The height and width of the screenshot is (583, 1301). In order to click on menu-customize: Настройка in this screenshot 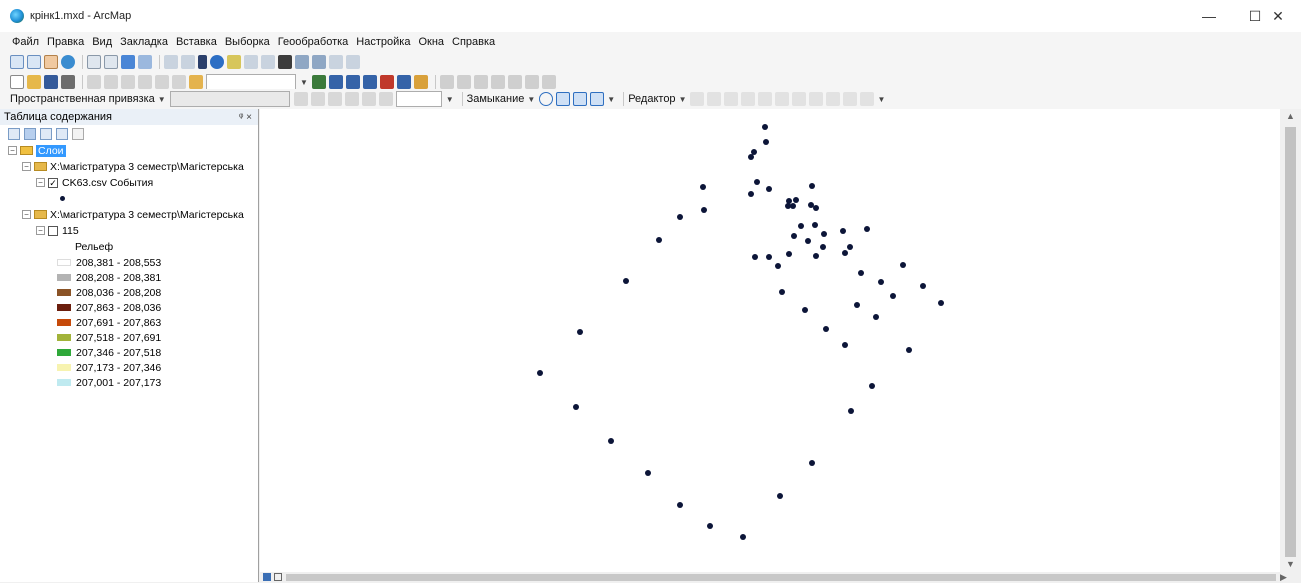, I will do `click(383, 42)`.